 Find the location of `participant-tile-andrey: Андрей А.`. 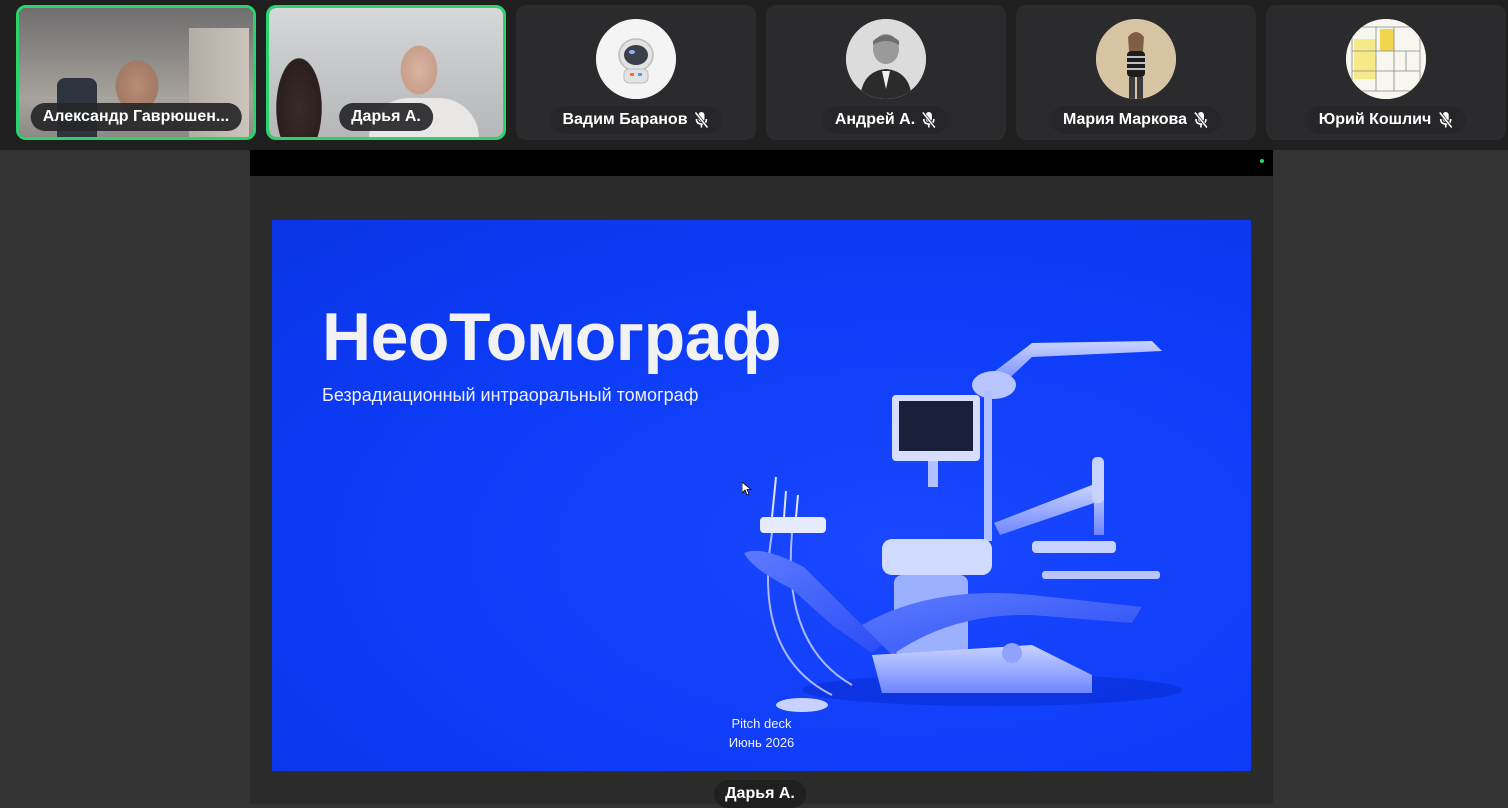

participant-tile-andrey: Андрей А. is located at coordinates (886, 72).